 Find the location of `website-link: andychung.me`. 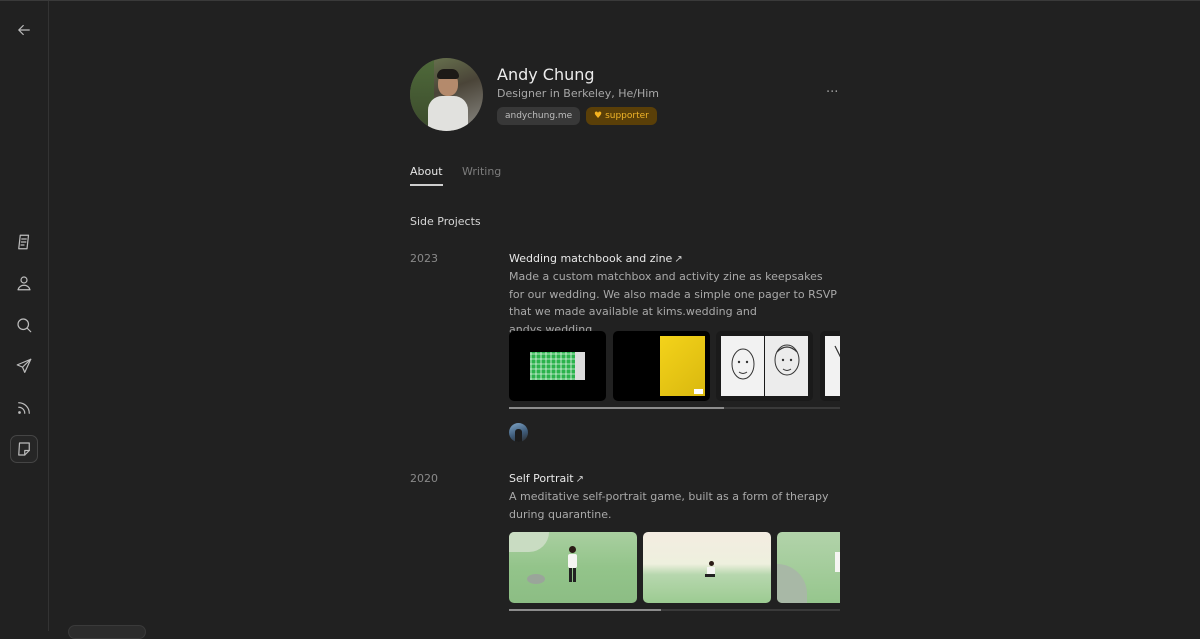

website-link: andychung.me is located at coordinates (539, 116).